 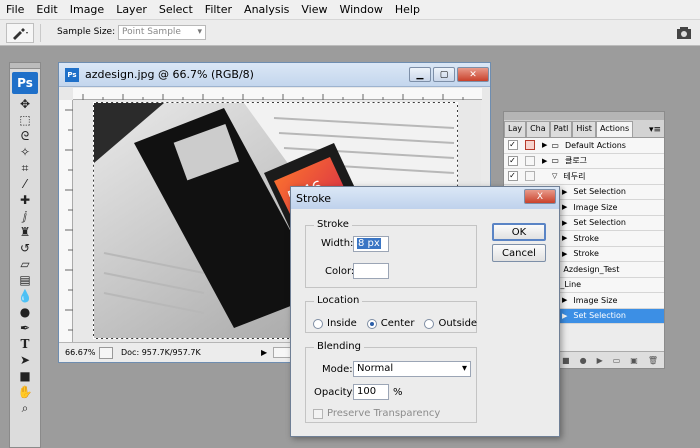 What do you see at coordinates (595, 145) in the screenshot?
I see `action-row-label: Default Actions` at bounding box center [595, 145].